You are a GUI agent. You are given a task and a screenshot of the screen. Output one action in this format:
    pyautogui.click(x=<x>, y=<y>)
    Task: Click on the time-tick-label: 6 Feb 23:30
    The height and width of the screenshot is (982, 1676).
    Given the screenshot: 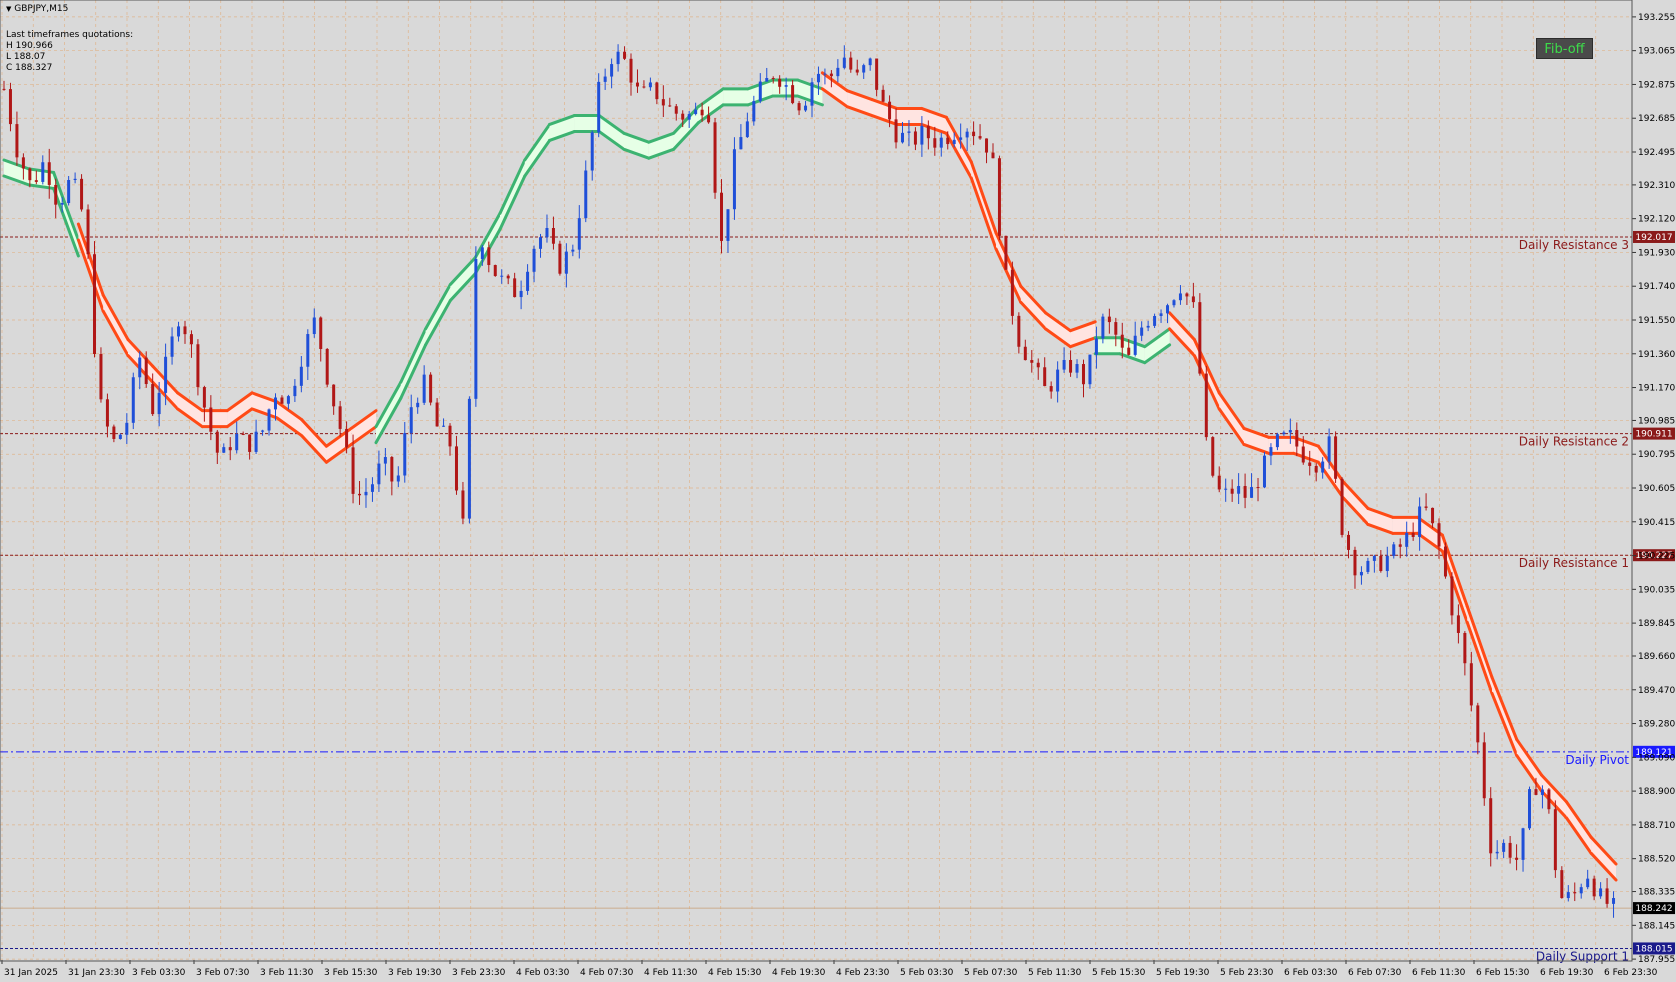 What is the action you would take?
    pyautogui.click(x=1631, y=973)
    